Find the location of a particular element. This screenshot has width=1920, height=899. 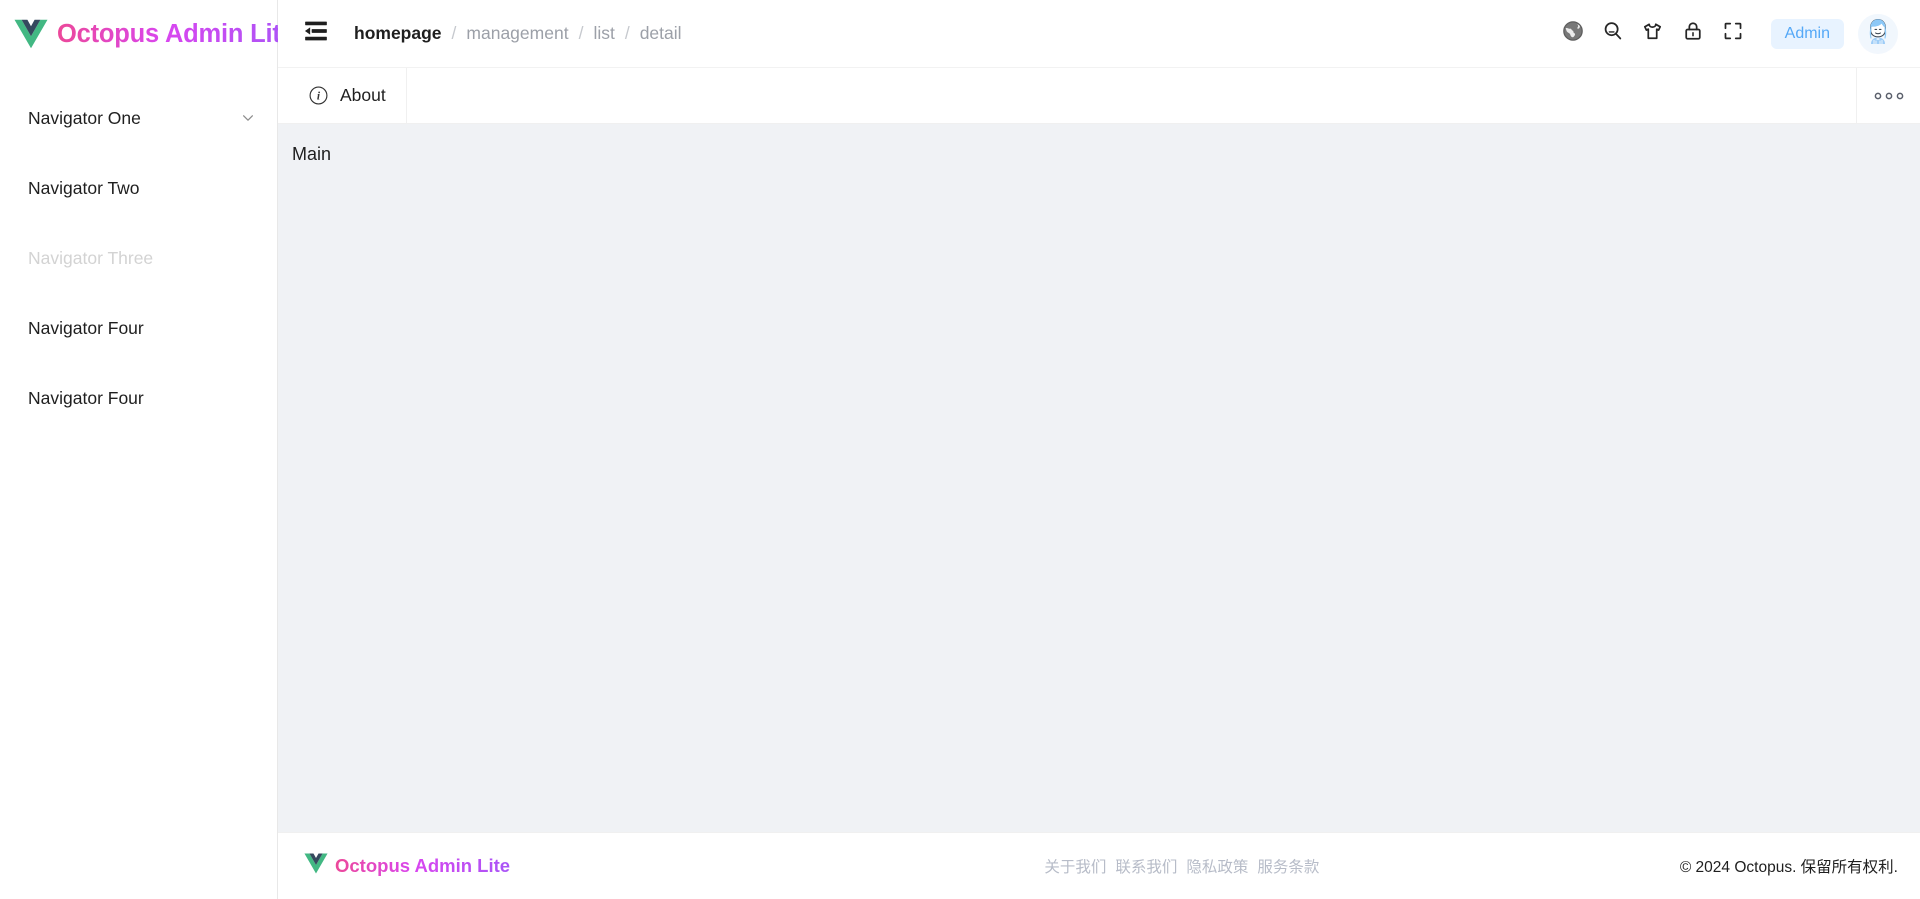

menu-fold-button is located at coordinates (316, 34).